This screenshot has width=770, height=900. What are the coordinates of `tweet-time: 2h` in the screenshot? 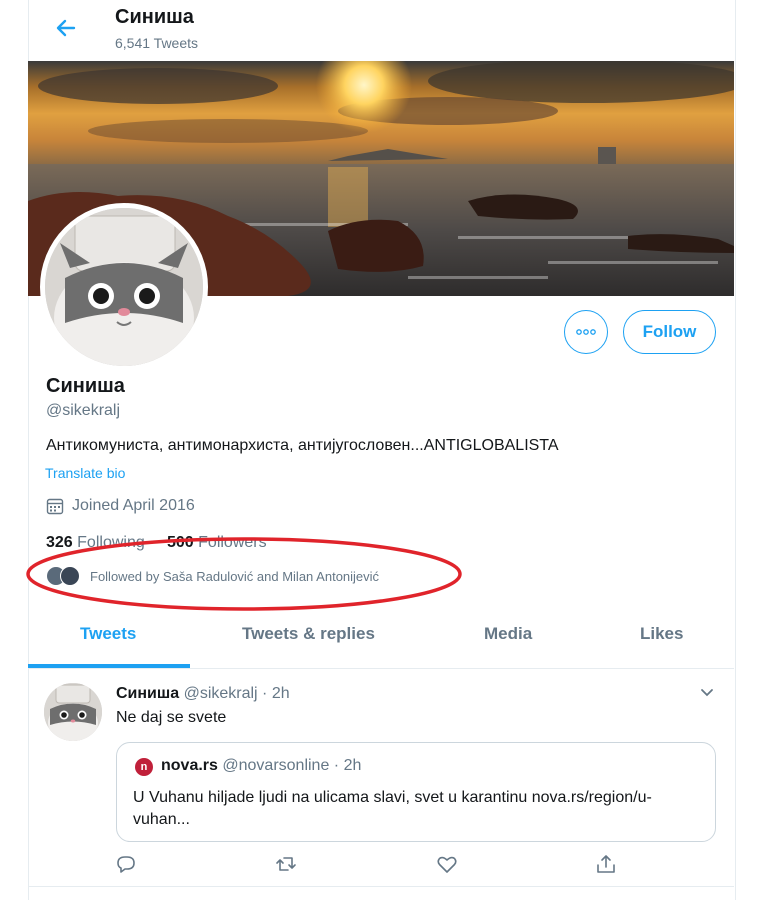 It's located at (281, 693).